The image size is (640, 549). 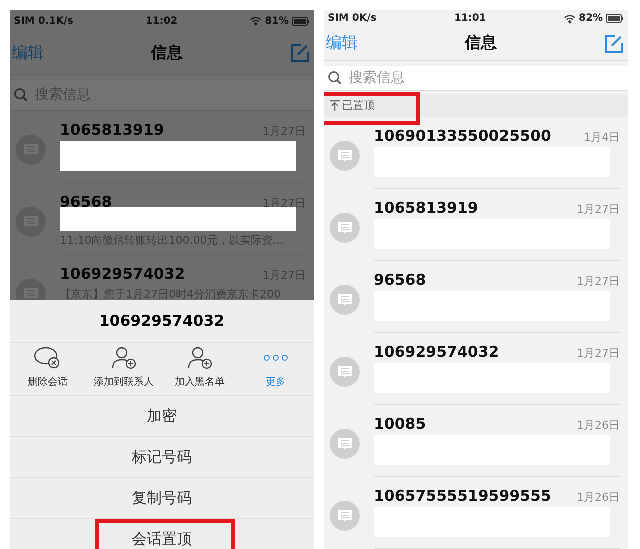 I want to click on sender-number: 10690133550025500, so click(x=463, y=136).